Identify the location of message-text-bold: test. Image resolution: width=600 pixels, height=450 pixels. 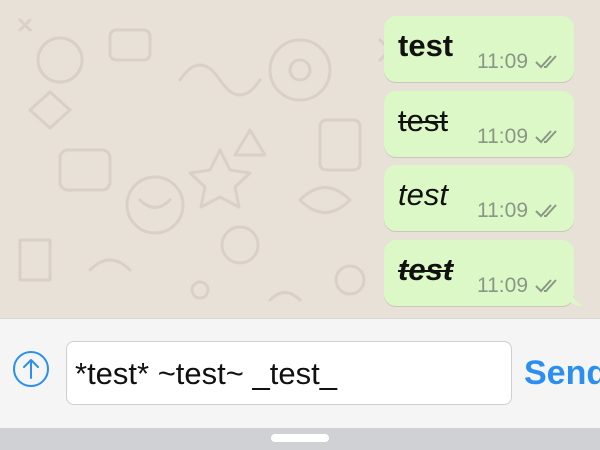
(426, 45).